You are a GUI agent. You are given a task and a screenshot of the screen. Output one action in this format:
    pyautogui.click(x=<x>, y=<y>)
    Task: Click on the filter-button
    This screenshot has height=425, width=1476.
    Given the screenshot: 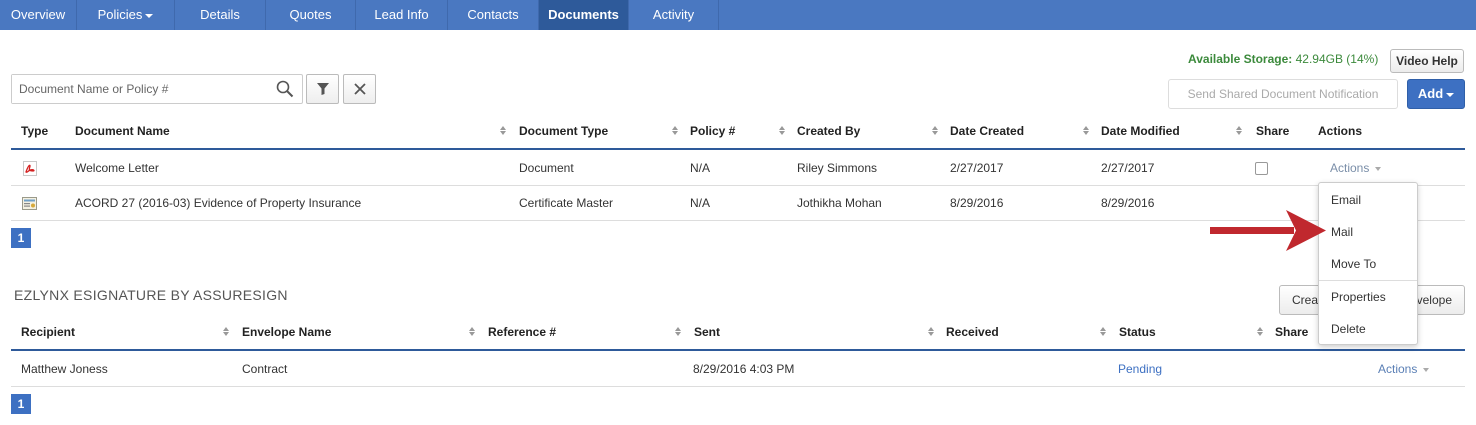 What is the action you would take?
    pyautogui.click(x=322, y=89)
    